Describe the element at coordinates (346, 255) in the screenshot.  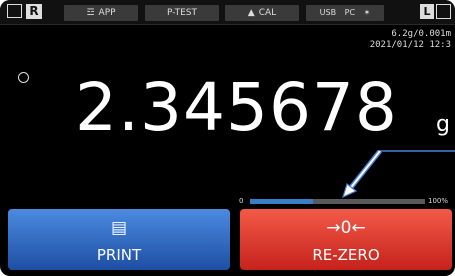
I see `re-zero-label: RE-ZERO` at that location.